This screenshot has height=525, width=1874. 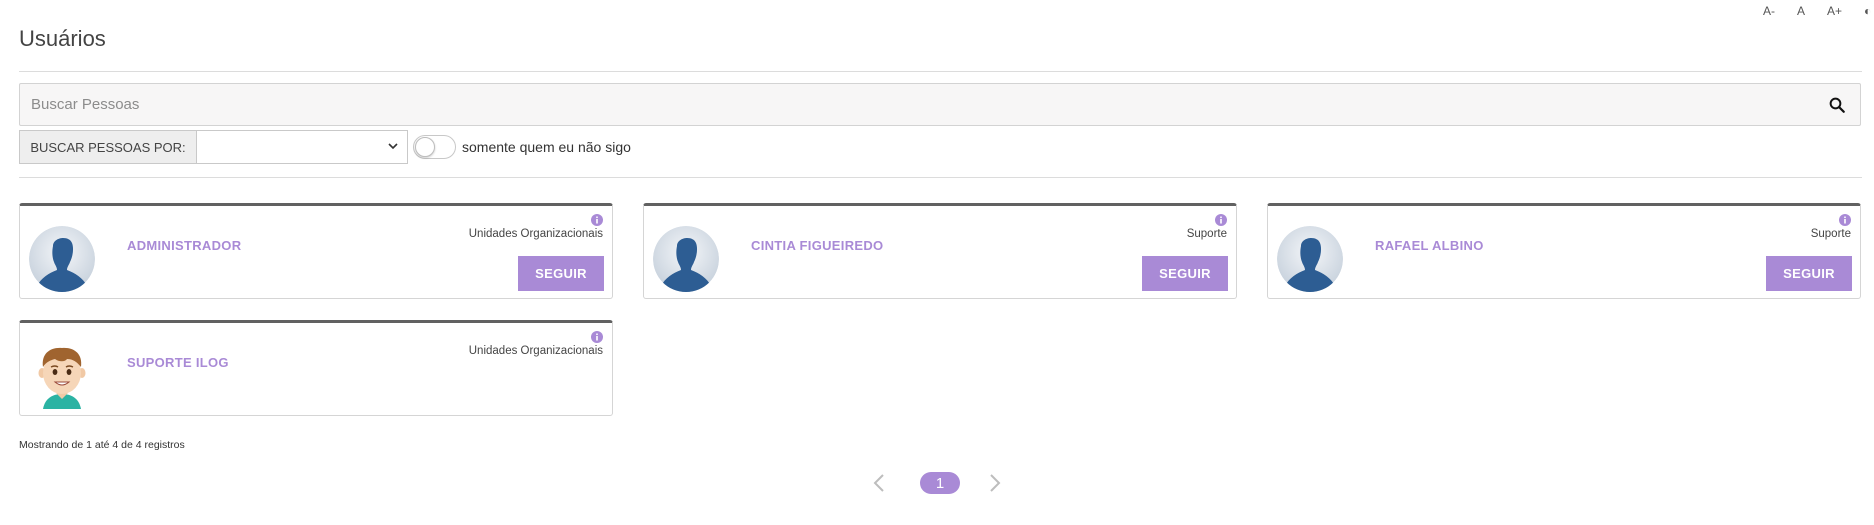 I want to click on search-by-label: BUSCAR PESSOAS POR:, so click(x=108, y=147).